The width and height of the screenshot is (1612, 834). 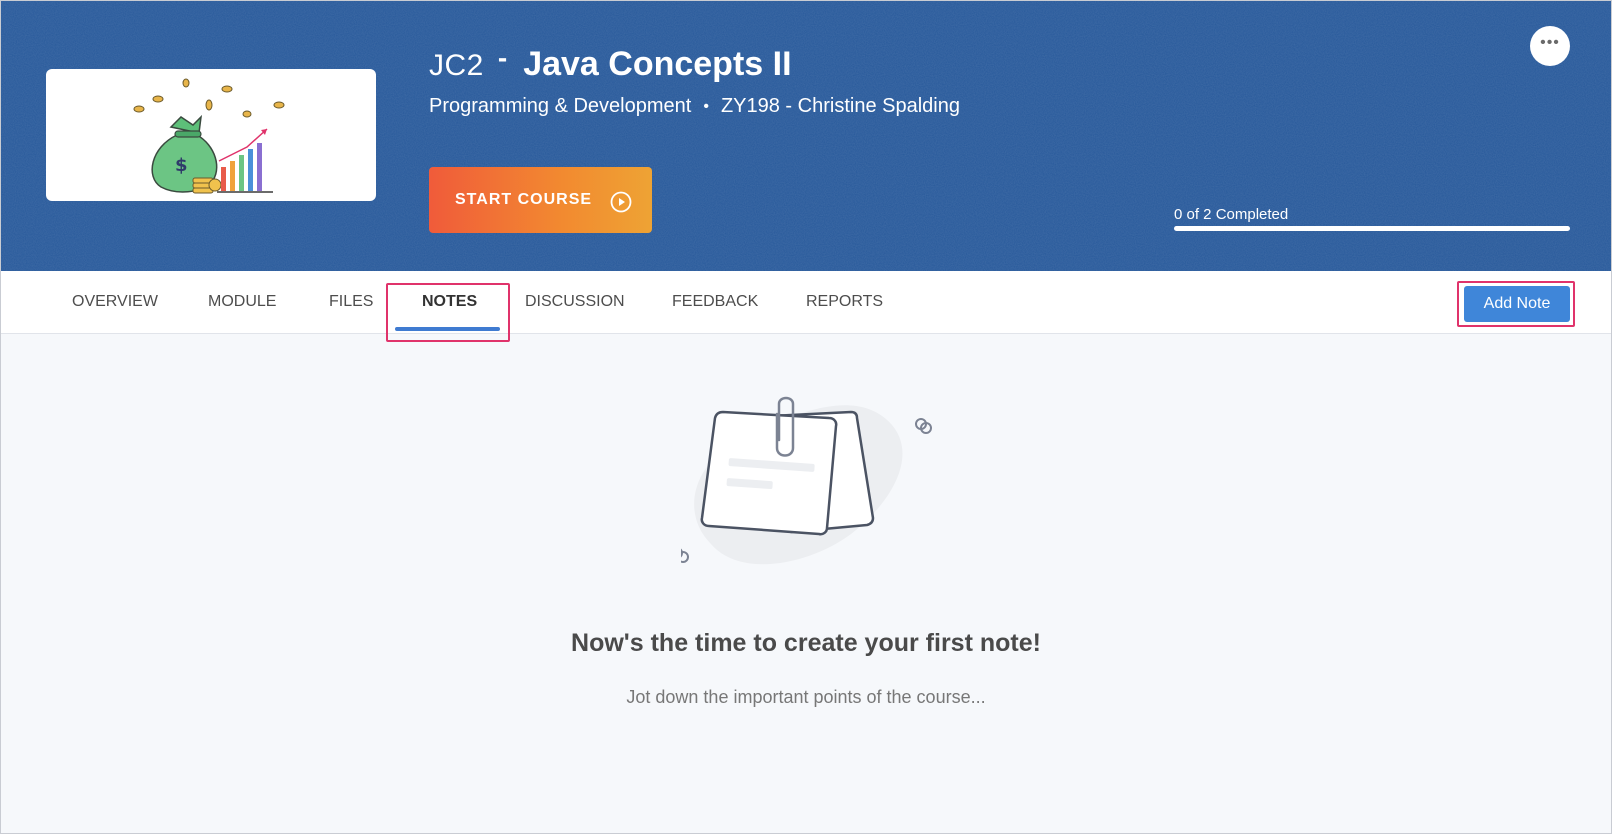 I want to click on active-tab-indicator, so click(x=447, y=329).